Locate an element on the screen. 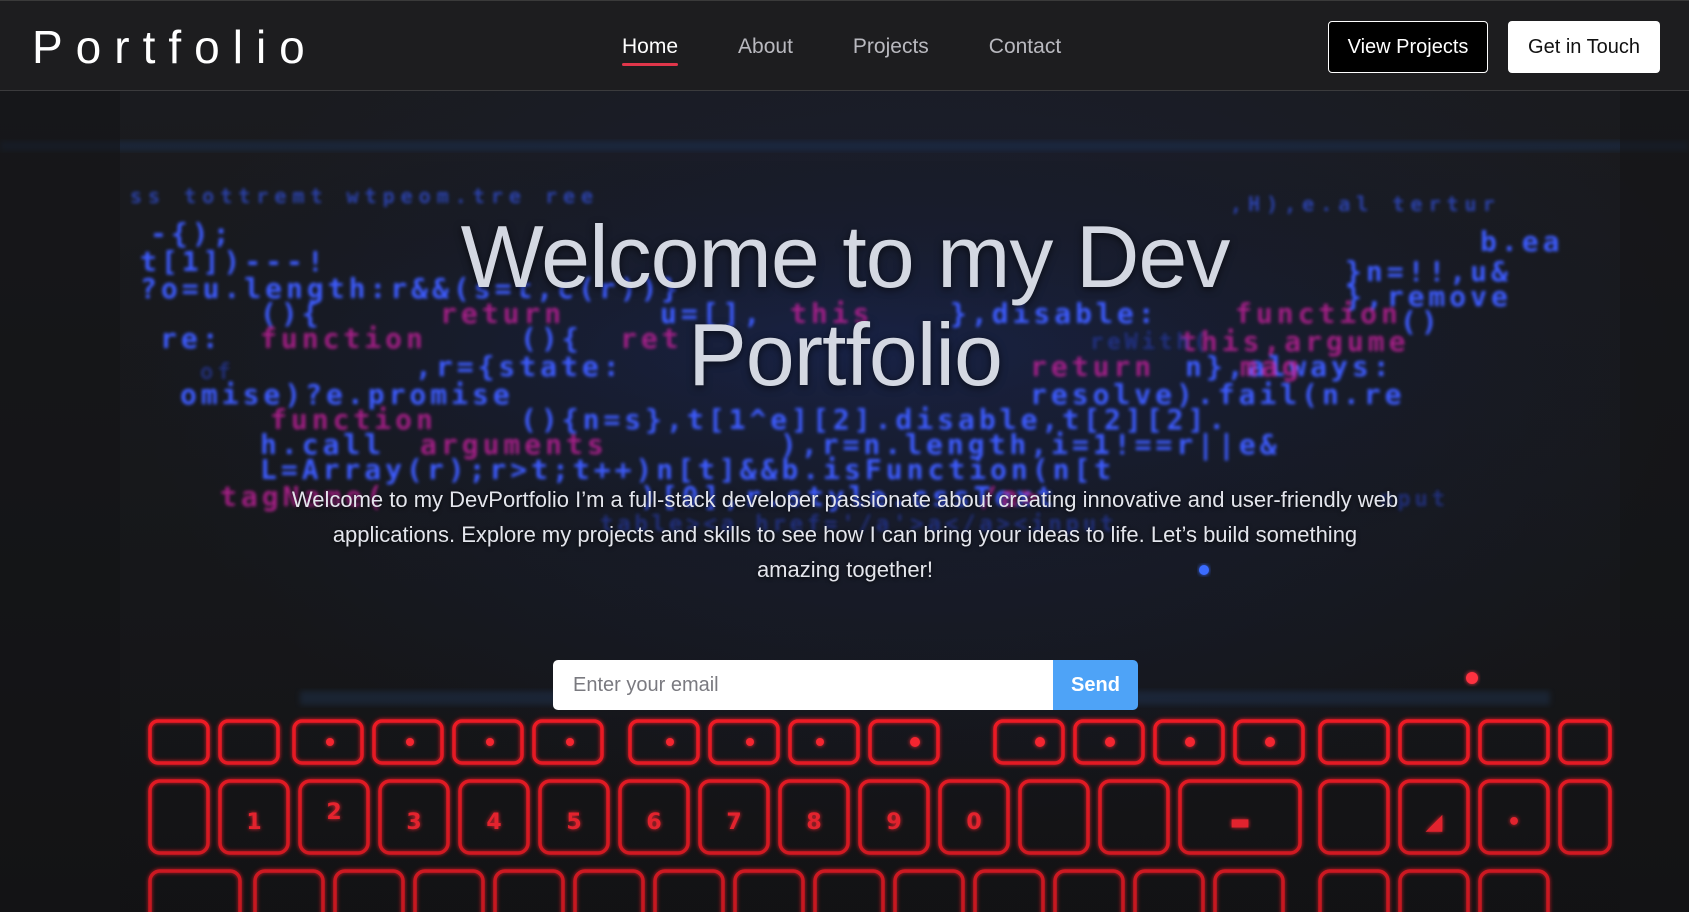 This screenshot has width=1689, height=912. svg-text: of is located at coordinates (217, 372).